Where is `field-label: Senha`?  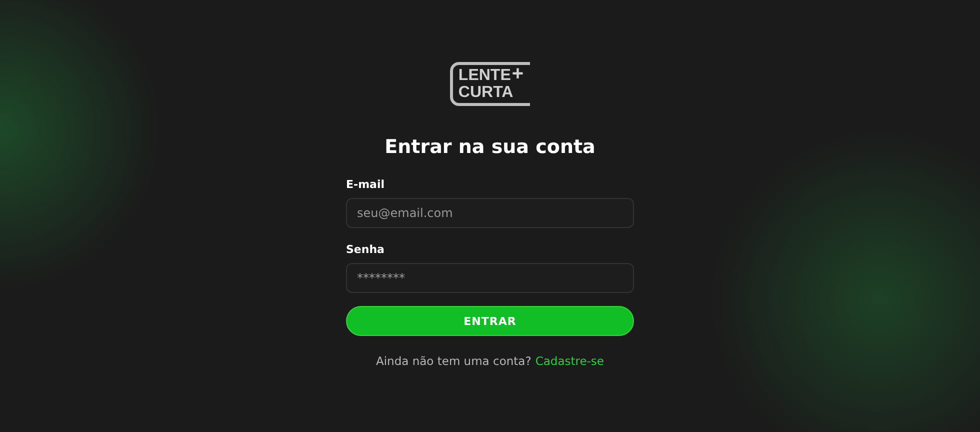
field-label: Senha is located at coordinates (365, 249).